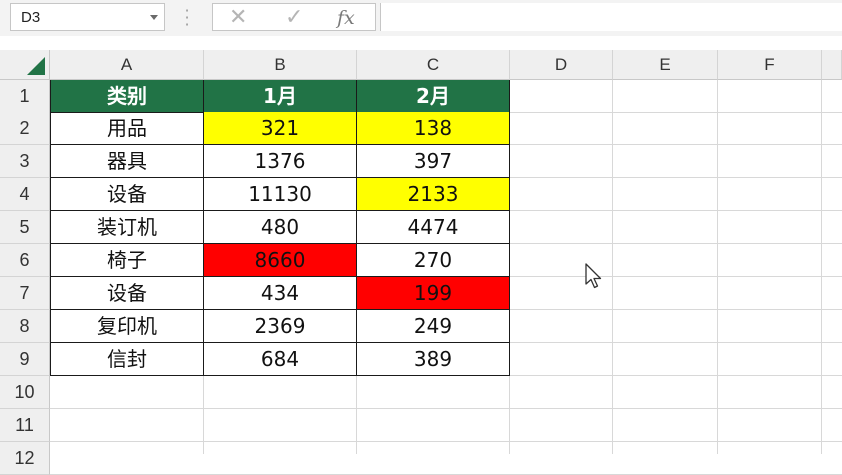 The height and width of the screenshot is (475, 842). I want to click on close-icon: ✕, so click(238, 18).